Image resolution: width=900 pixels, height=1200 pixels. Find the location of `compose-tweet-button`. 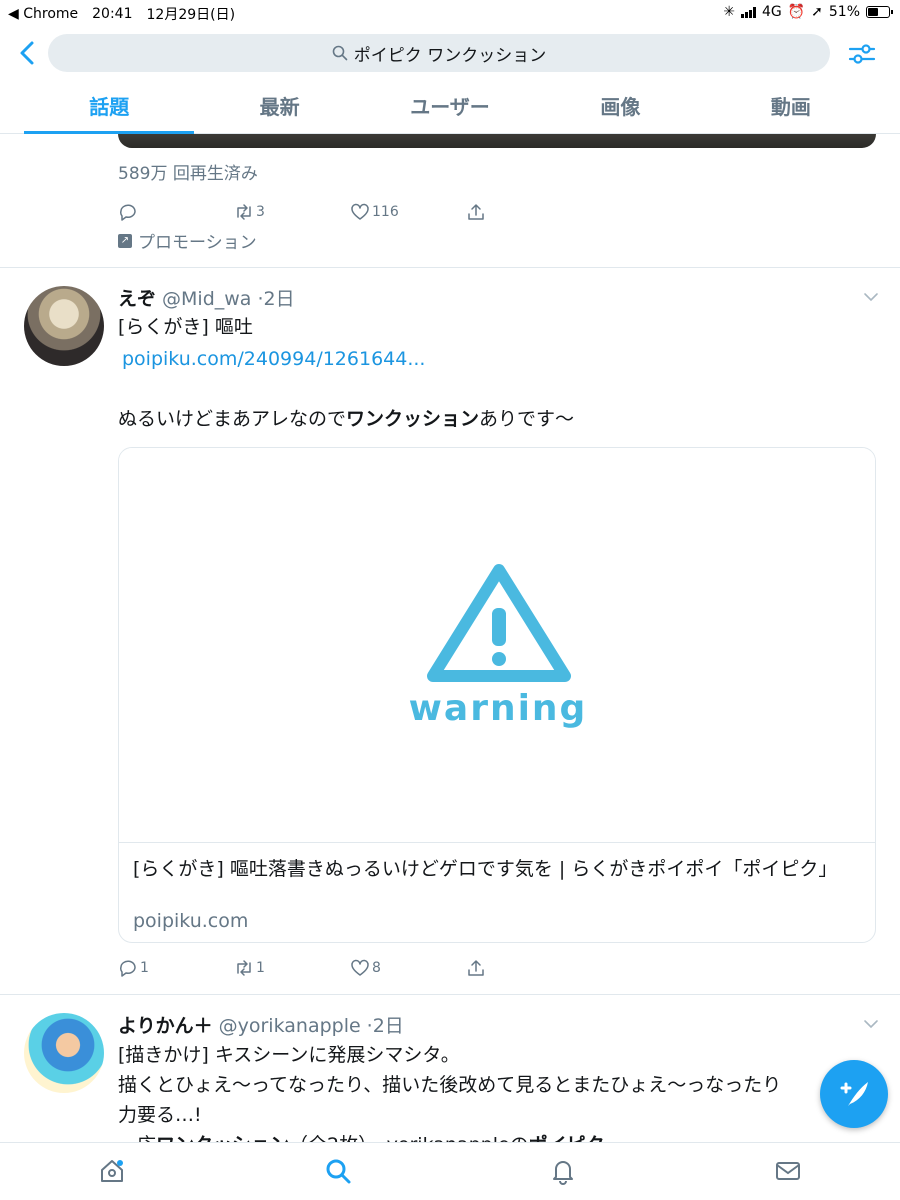

compose-tweet-button is located at coordinates (854, 1094).